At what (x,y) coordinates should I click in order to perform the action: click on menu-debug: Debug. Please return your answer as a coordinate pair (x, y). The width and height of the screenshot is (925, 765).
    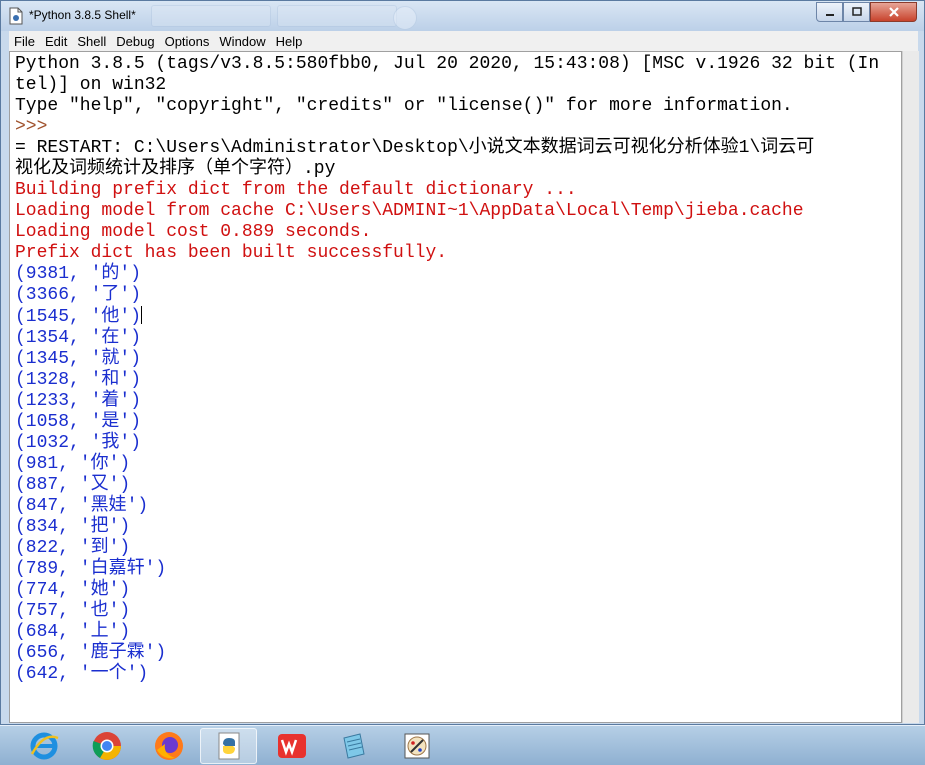
    Looking at the image, I should click on (135, 41).